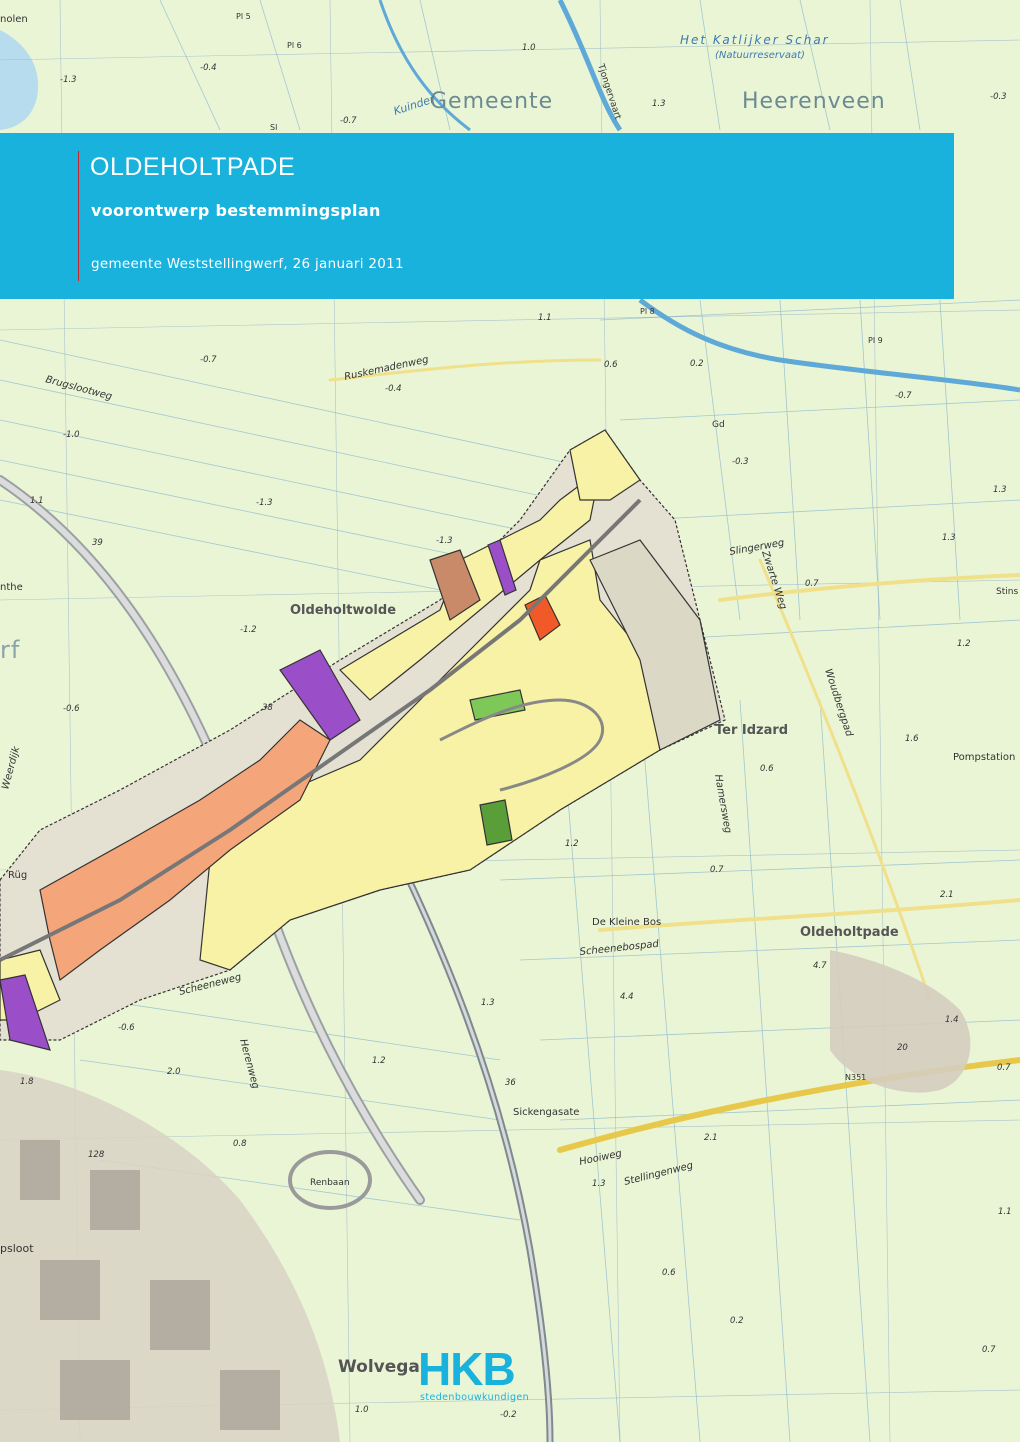  I want to click on map-label: N351, so click(855, 1077).